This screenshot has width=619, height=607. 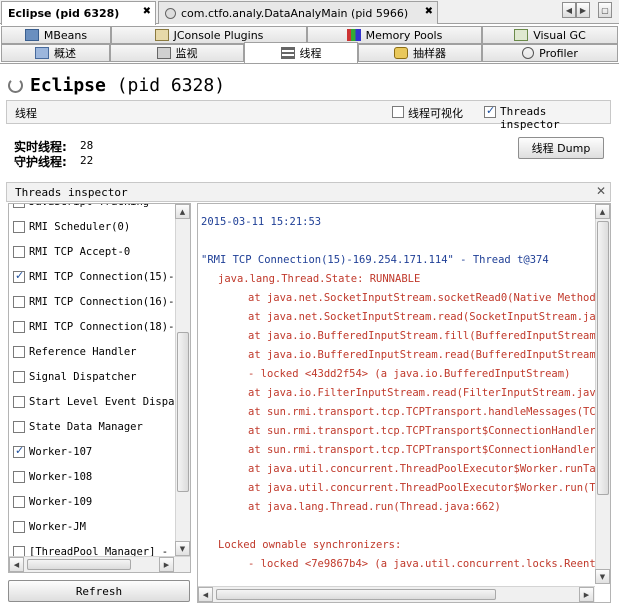 What do you see at coordinates (105, 327) in the screenshot?
I see `thread-name: RMI TCP Connection(18)-1` at bounding box center [105, 327].